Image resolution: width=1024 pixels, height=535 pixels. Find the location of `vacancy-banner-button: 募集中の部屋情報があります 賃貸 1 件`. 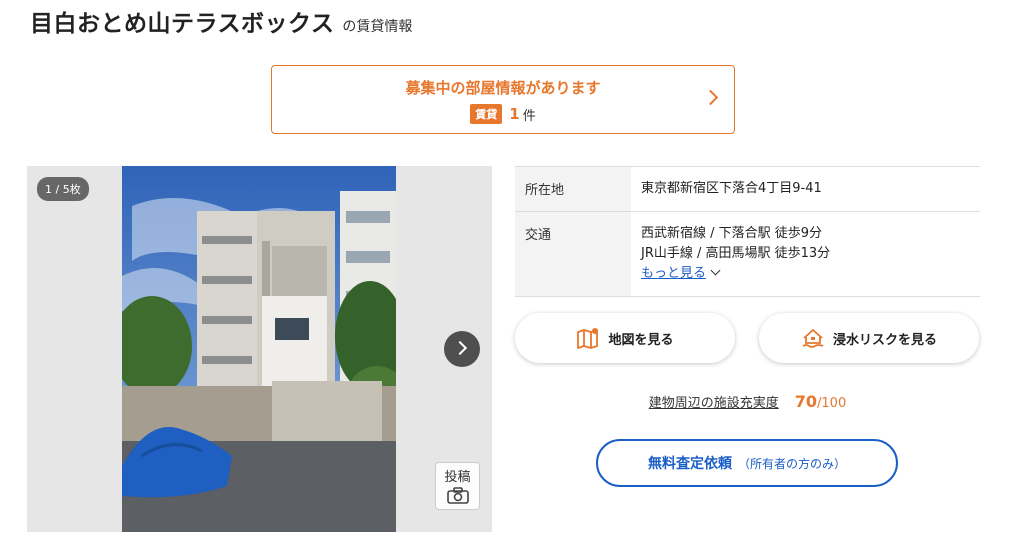

vacancy-banner-button: 募集中の部屋情報があります 賃貸 1 件 is located at coordinates (503, 99).